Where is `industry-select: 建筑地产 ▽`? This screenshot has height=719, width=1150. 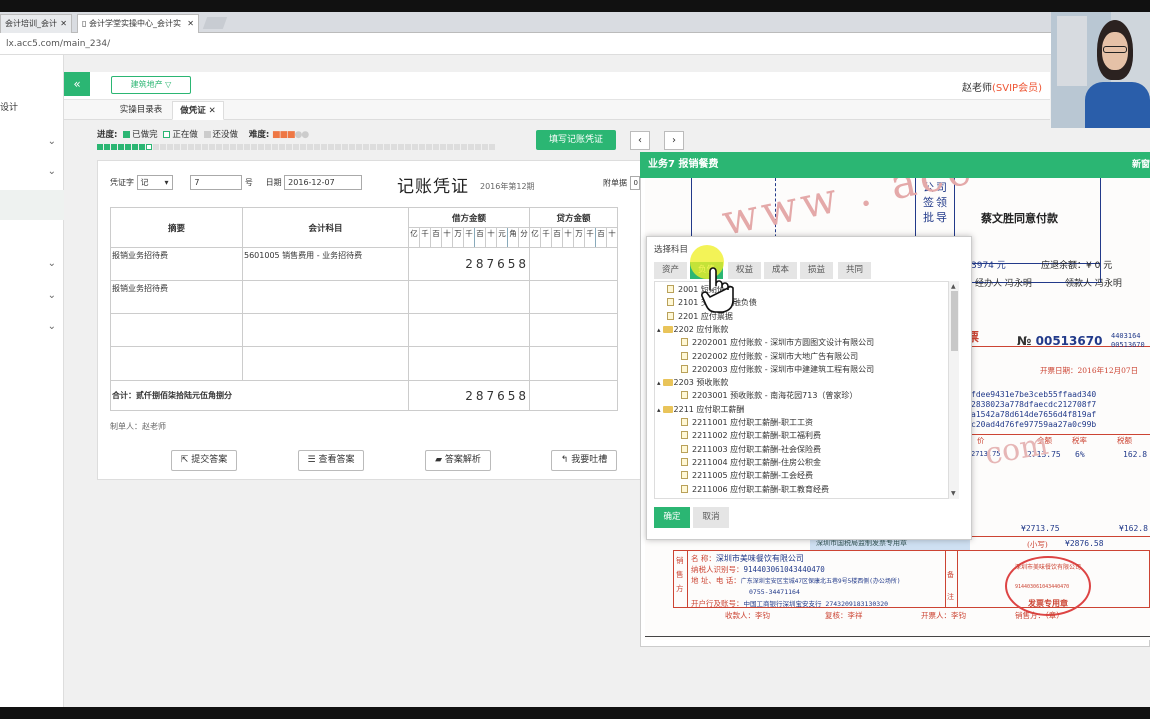 industry-select: 建筑地产 ▽ is located at coordinates (151, 85).